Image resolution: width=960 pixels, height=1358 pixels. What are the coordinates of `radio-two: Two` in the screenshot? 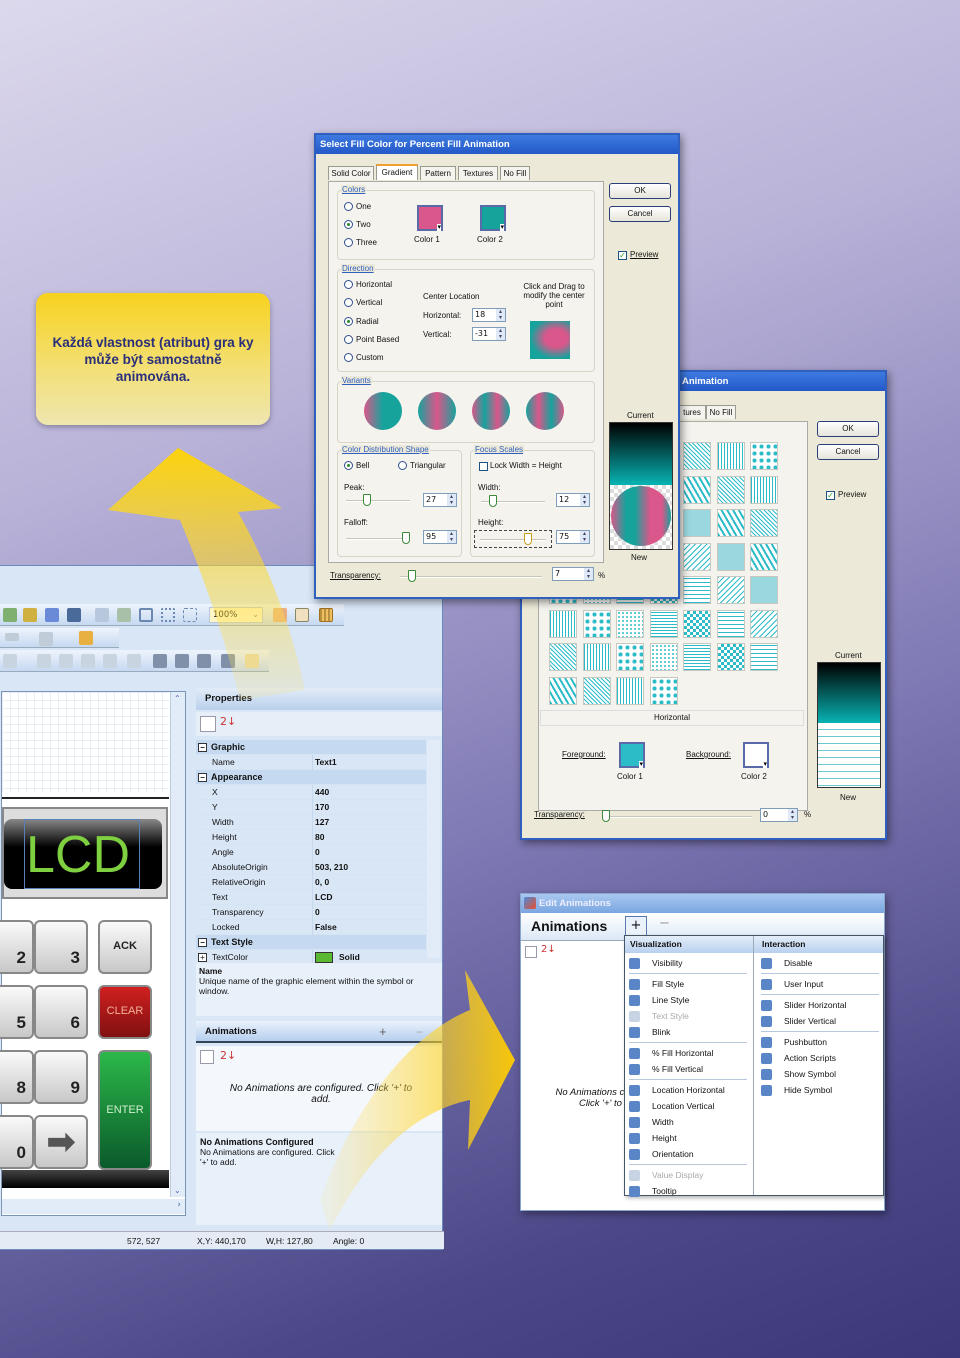 It's located at (357, 224).